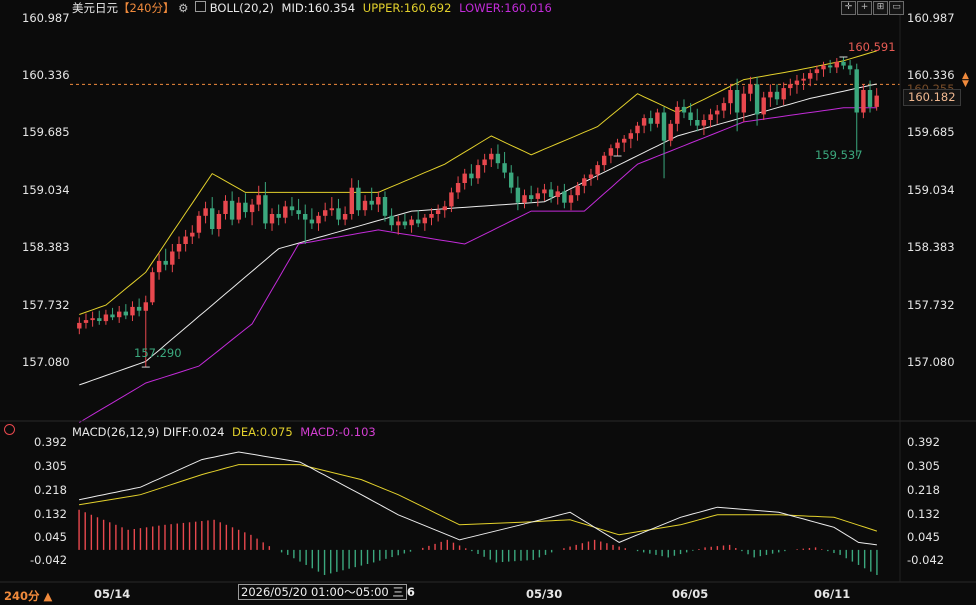  I want to click on macd-axis-left-4: 0.132, so click(50, 514).